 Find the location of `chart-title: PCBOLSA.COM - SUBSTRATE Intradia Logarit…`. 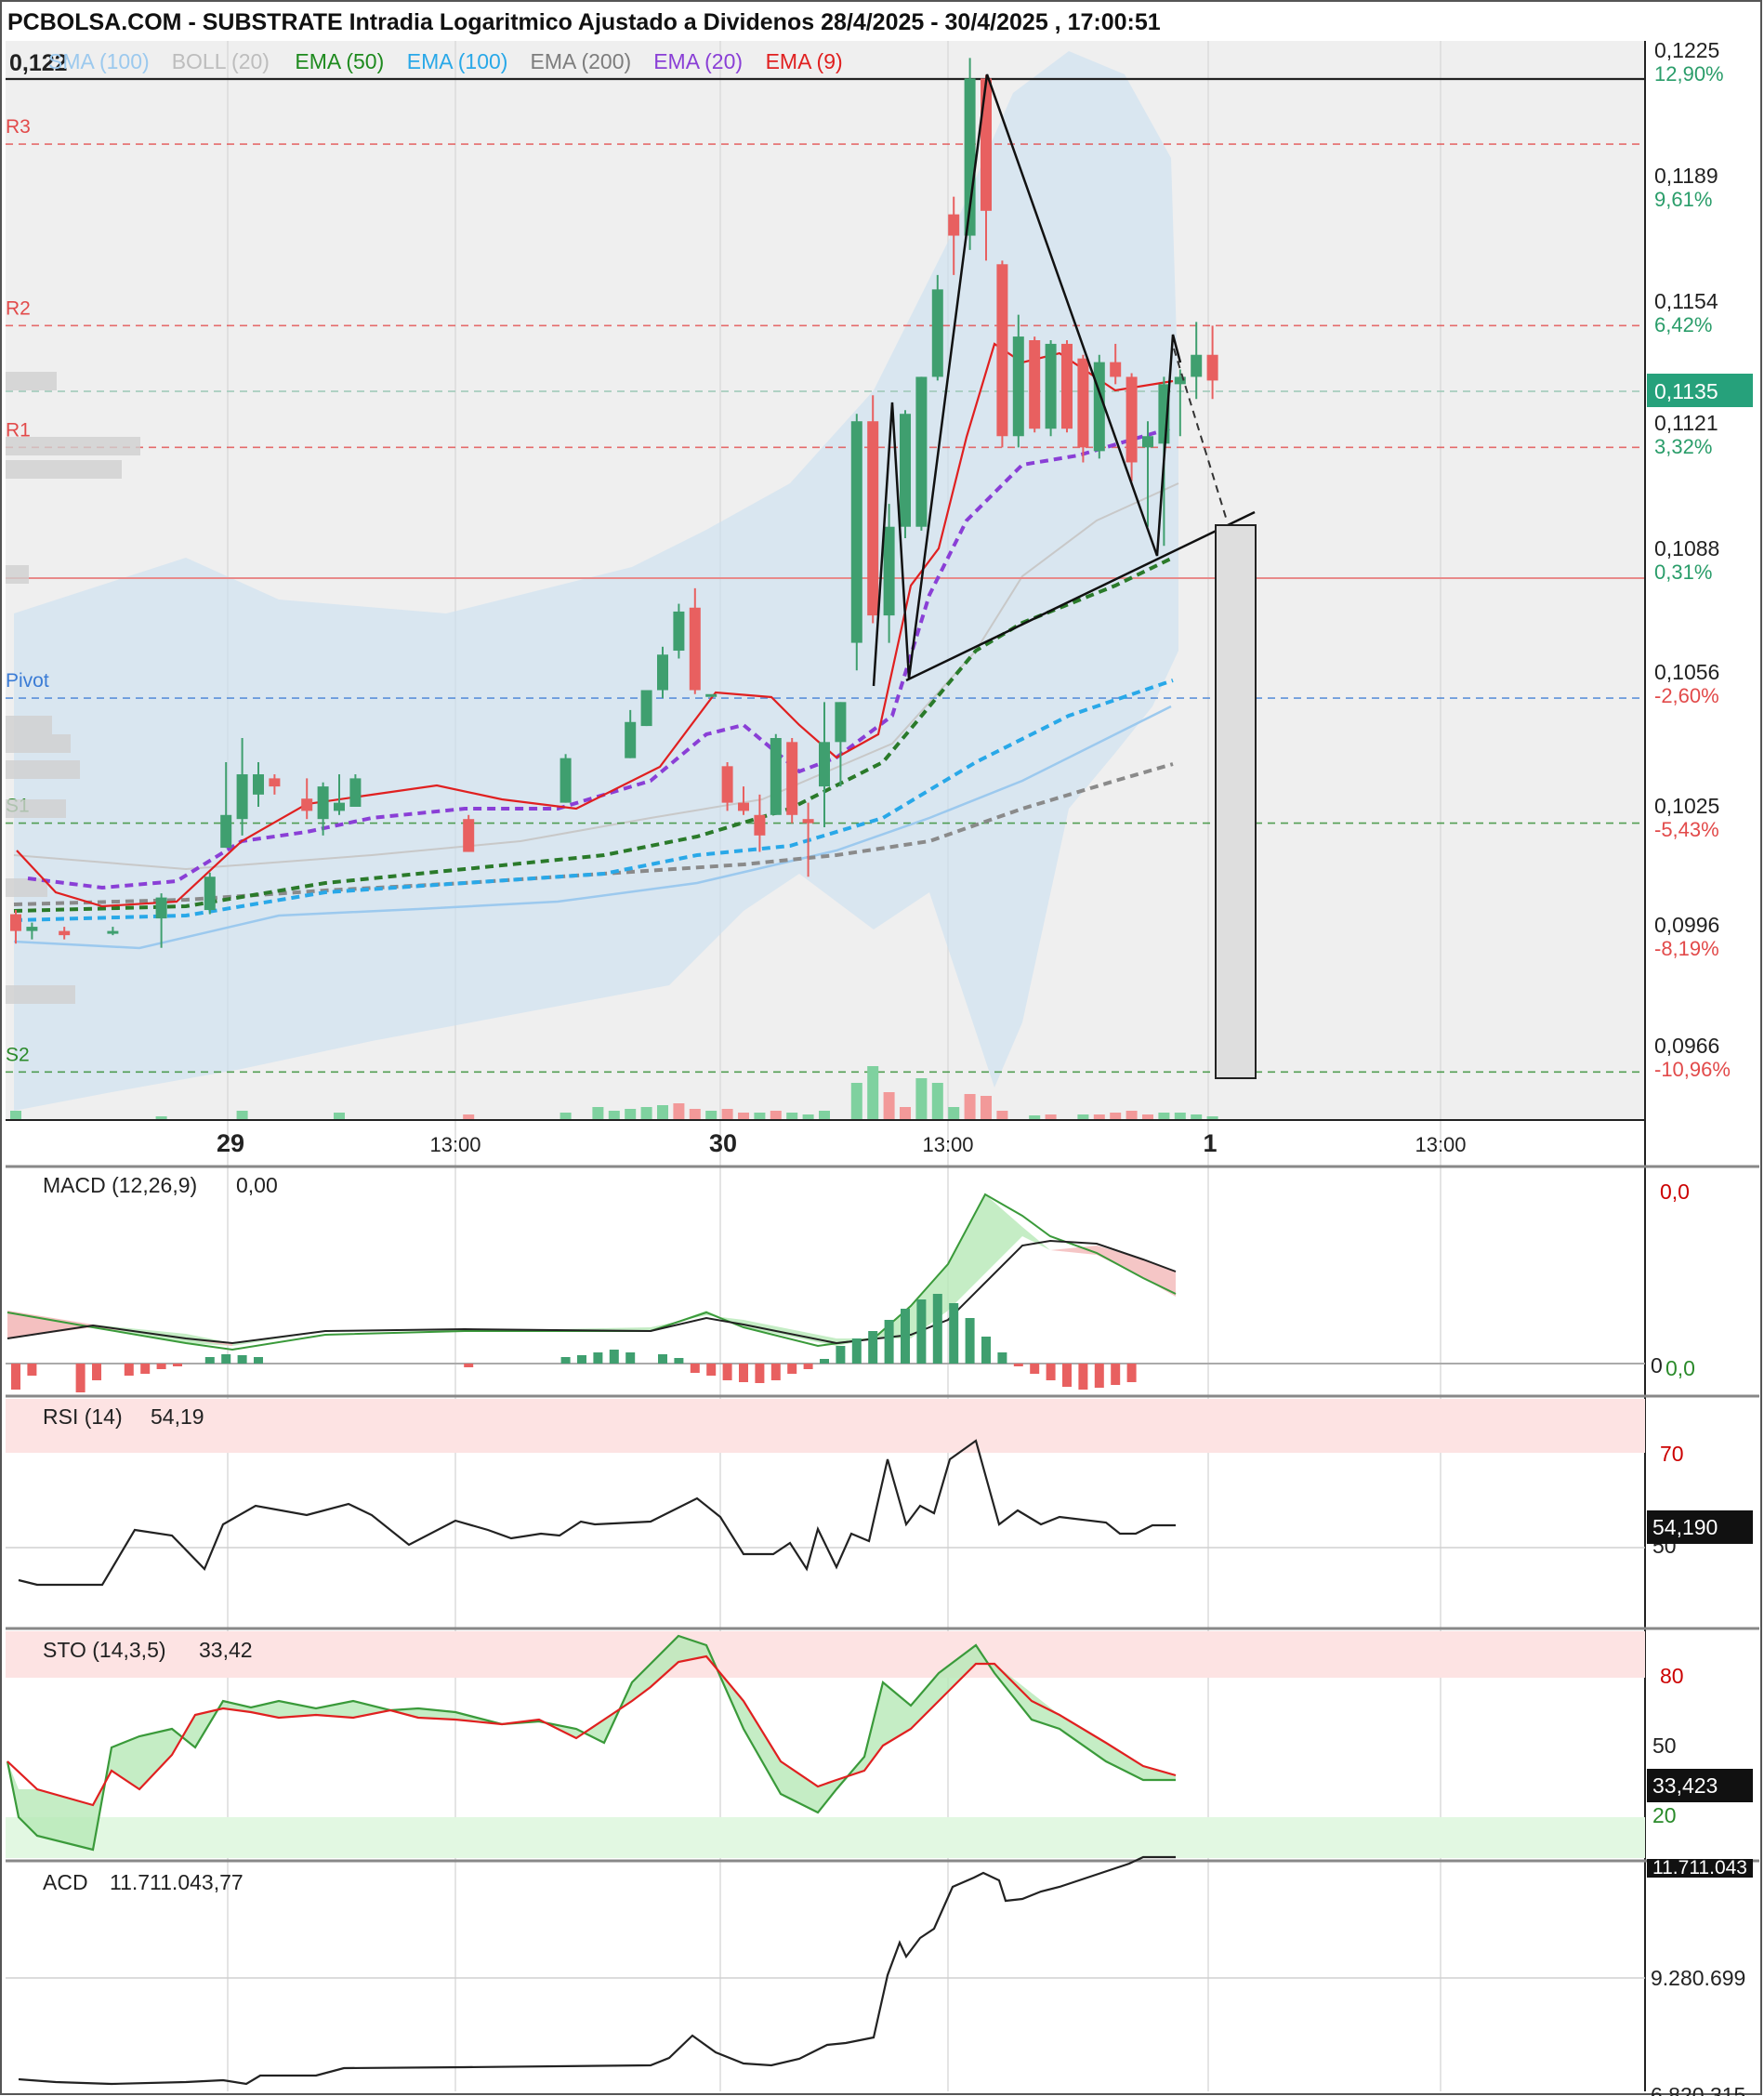

chart-title: PCBOLSA.COM - SUBSTRATE Intradia Logarit… is located at coordinates (584, 22).